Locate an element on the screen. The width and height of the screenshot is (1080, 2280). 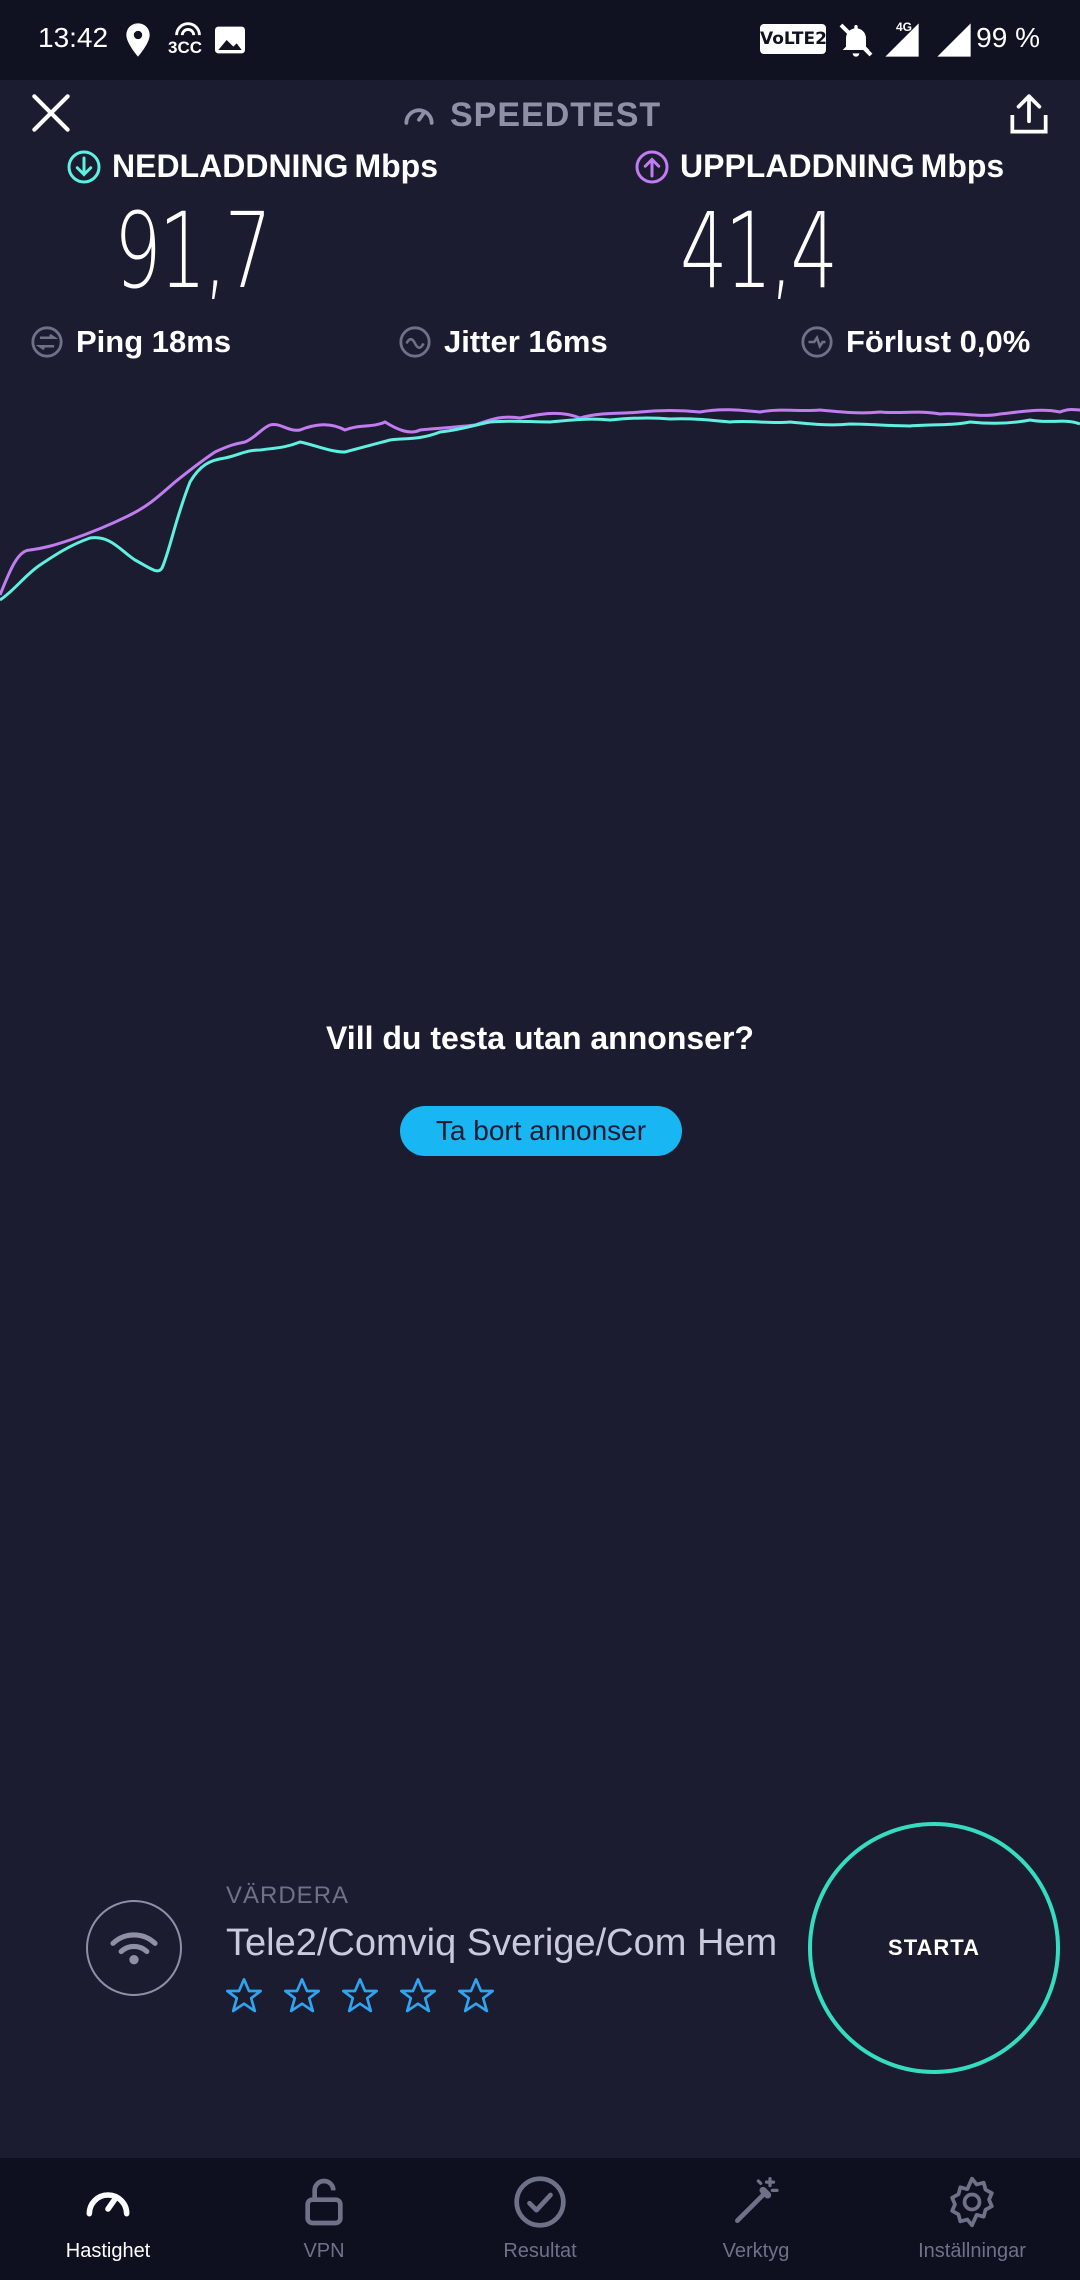
wifi-icon is located at coordinates (134, 1948).